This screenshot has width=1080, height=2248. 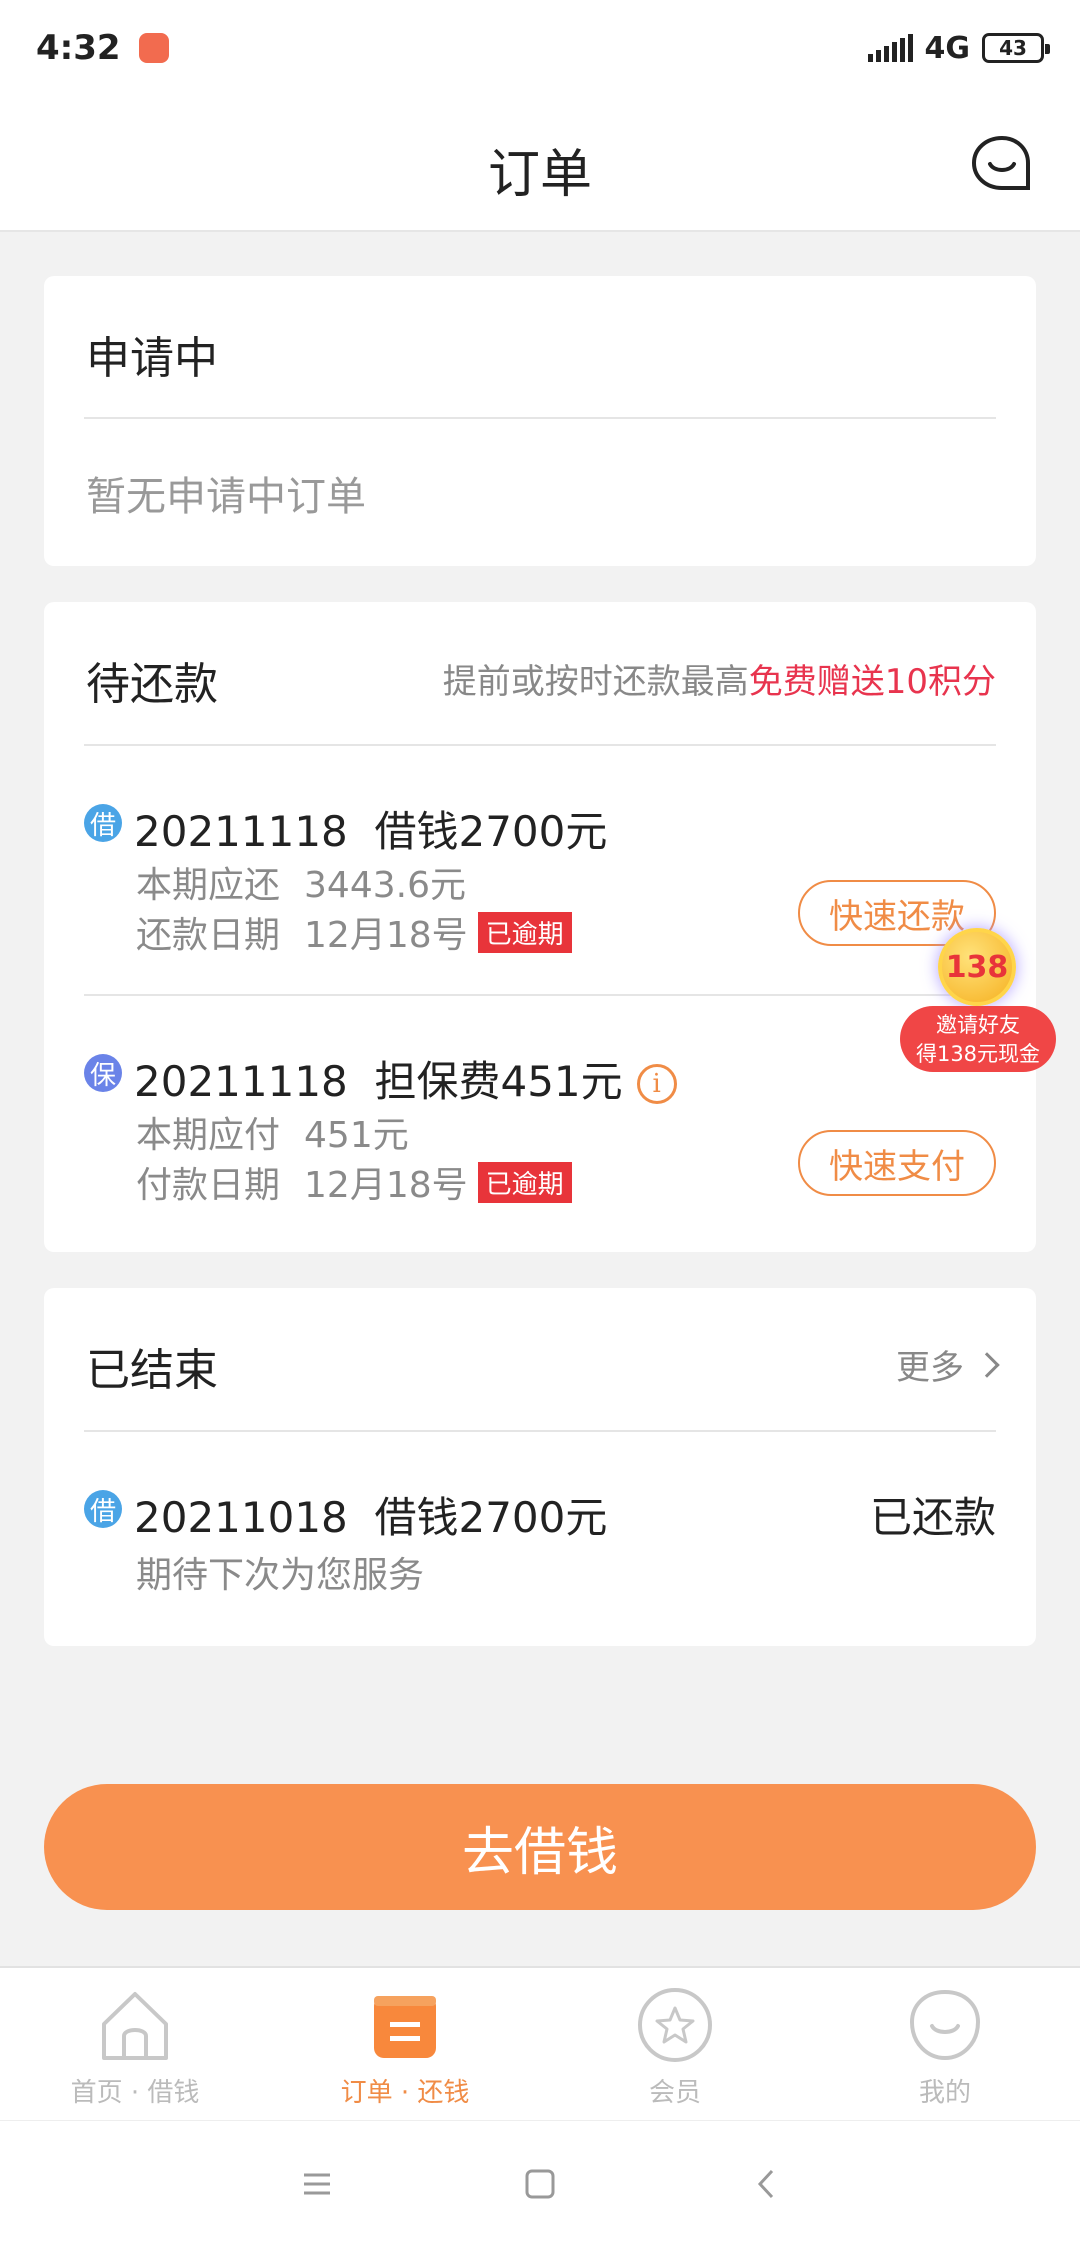 I want to click on nav-profile-label: 我的, so click(x=944, y=2093).